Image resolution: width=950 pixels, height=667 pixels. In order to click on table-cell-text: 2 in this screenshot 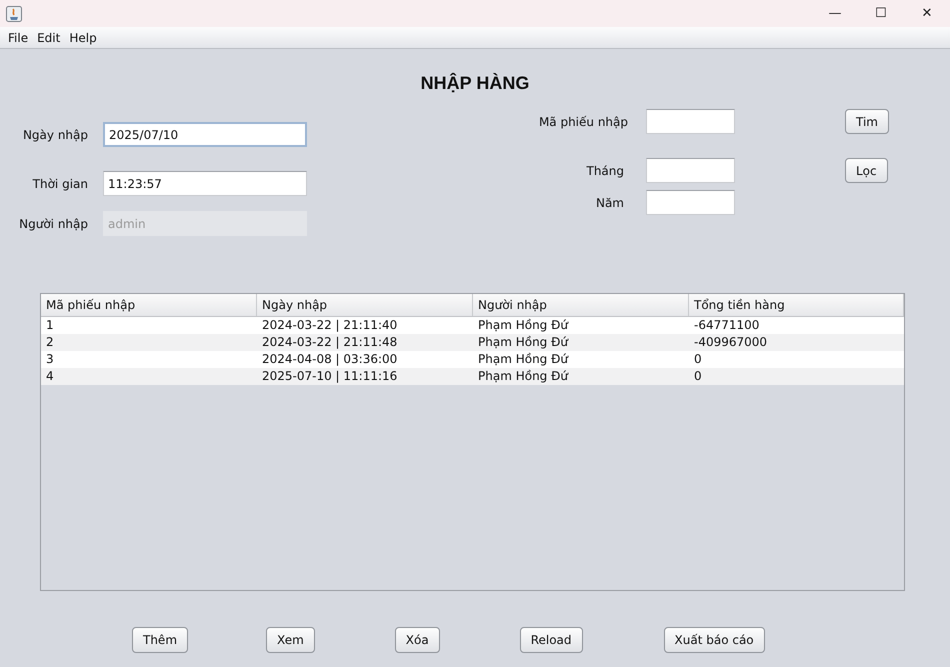, I will do `click(50, 342)`.